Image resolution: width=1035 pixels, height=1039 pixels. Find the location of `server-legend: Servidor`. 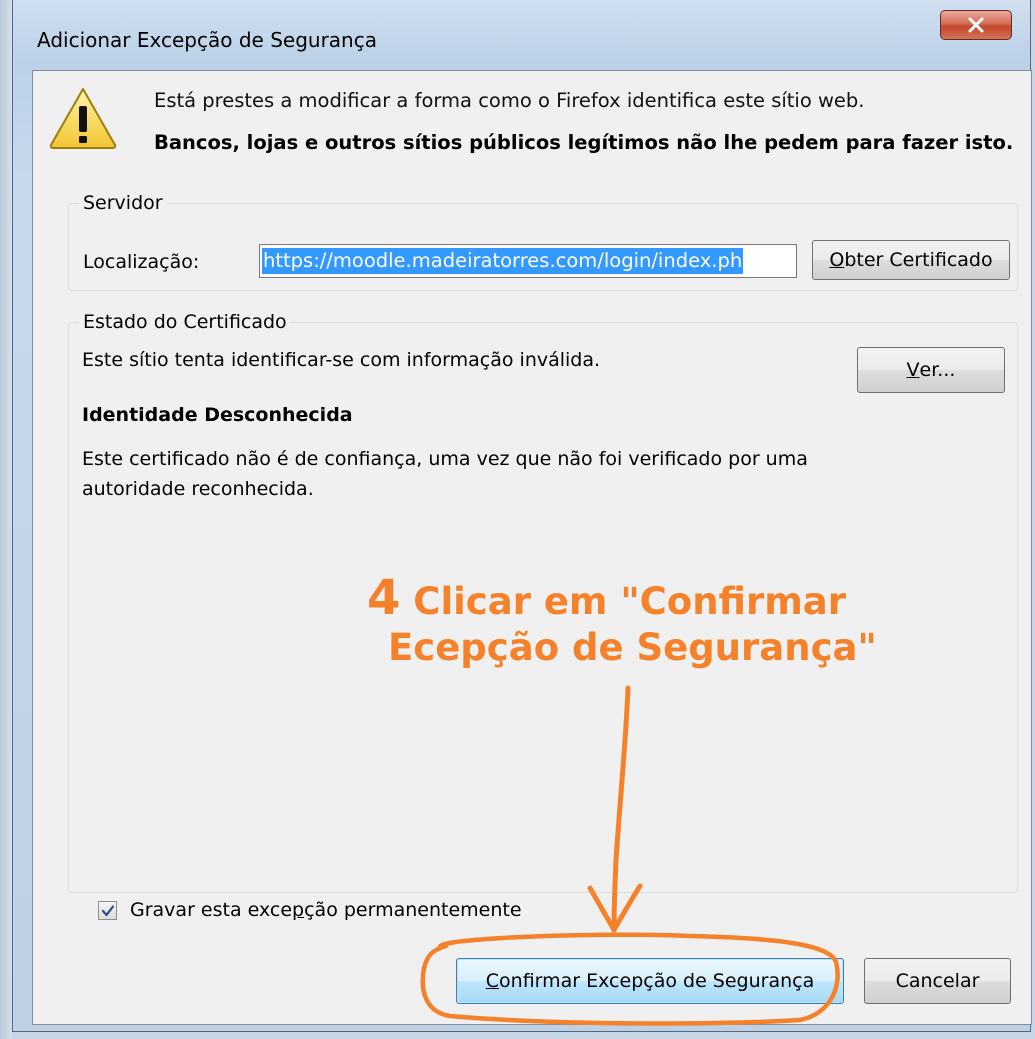

server-legend: Servidor is located at coordinates (123, 203).